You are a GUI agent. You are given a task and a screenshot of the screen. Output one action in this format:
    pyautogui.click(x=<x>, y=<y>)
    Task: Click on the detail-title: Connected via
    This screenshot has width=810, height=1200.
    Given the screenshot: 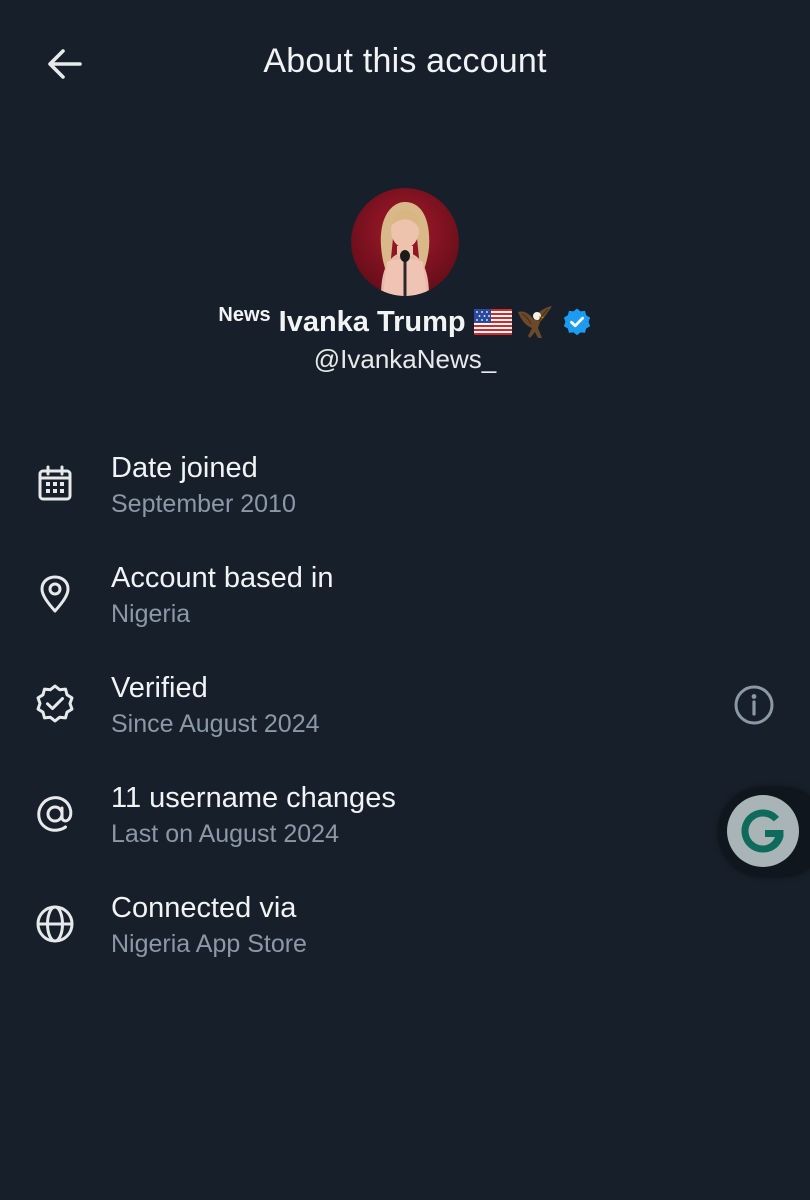 What is the action you would take?
    pyautogui.click(x=204, y=908)
    